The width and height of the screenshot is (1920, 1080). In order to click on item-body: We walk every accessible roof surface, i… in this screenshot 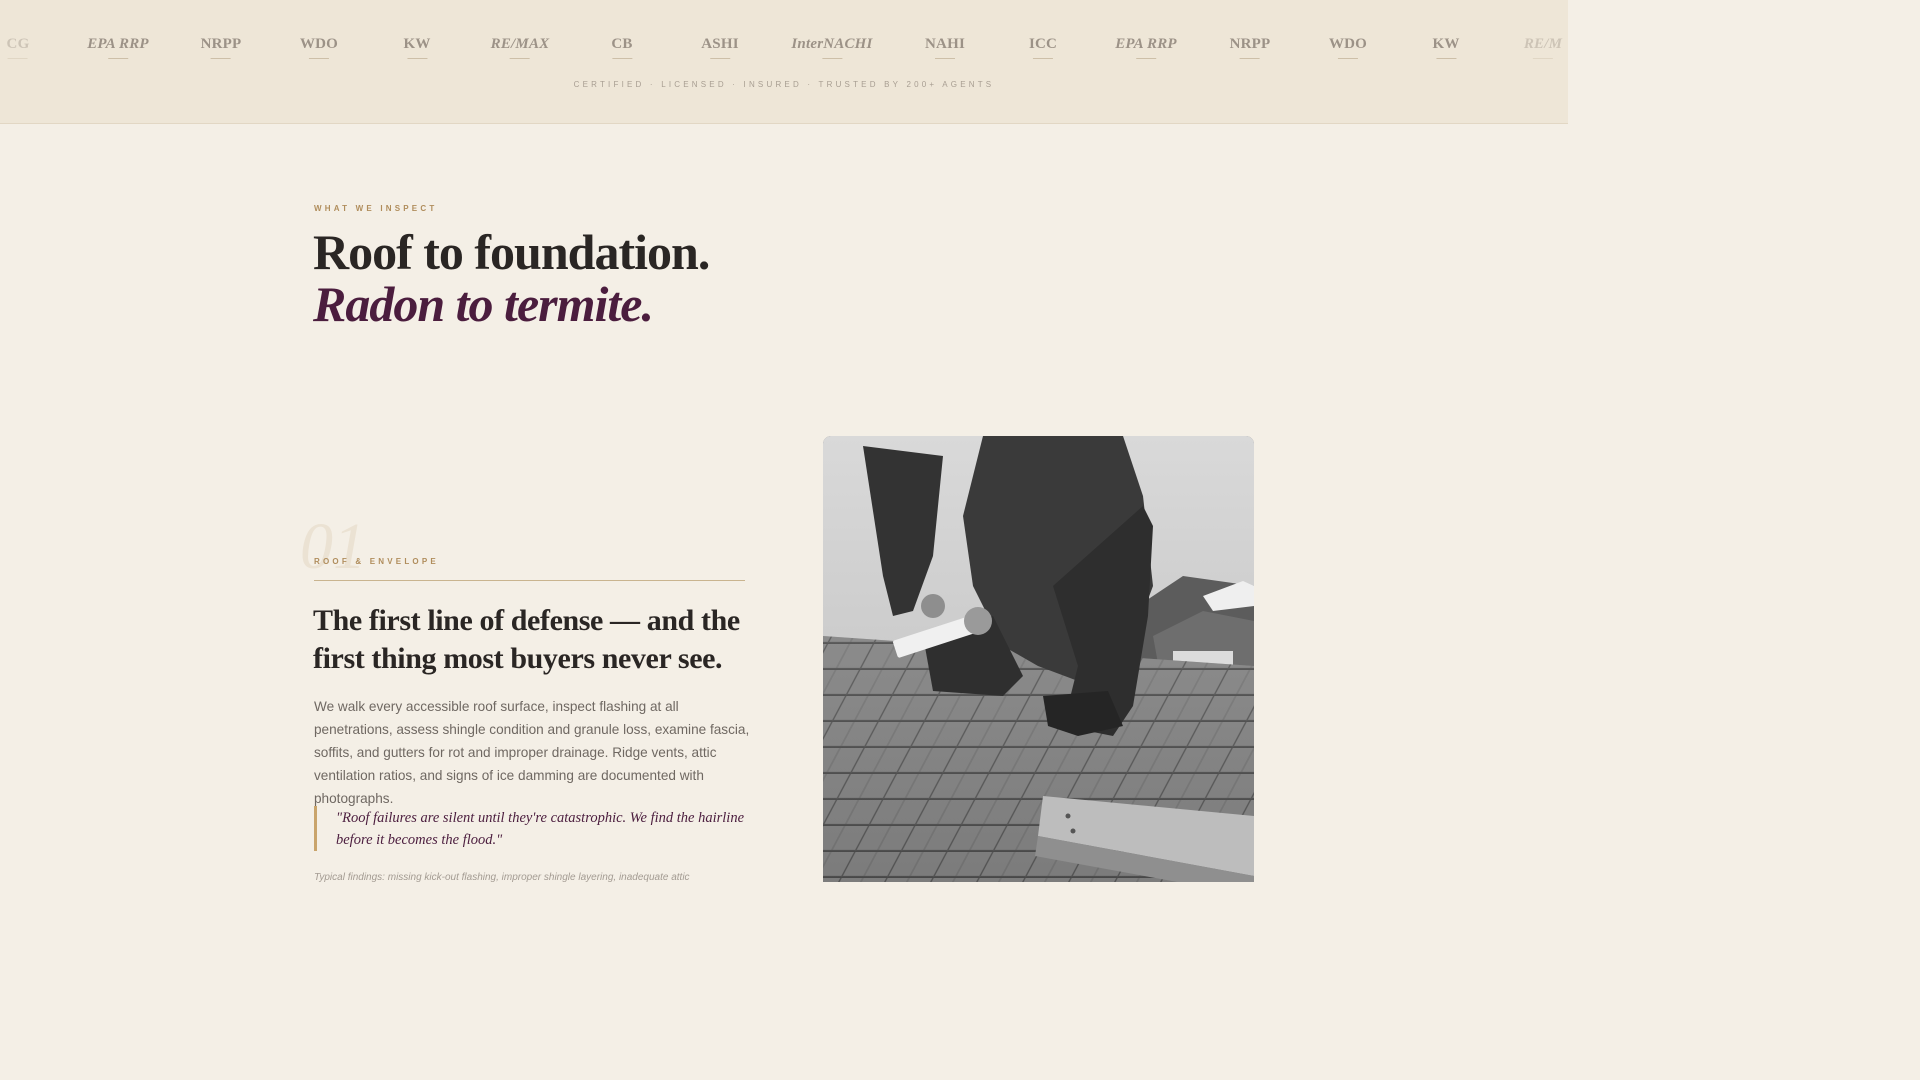, I will do `click(532, 752)`.